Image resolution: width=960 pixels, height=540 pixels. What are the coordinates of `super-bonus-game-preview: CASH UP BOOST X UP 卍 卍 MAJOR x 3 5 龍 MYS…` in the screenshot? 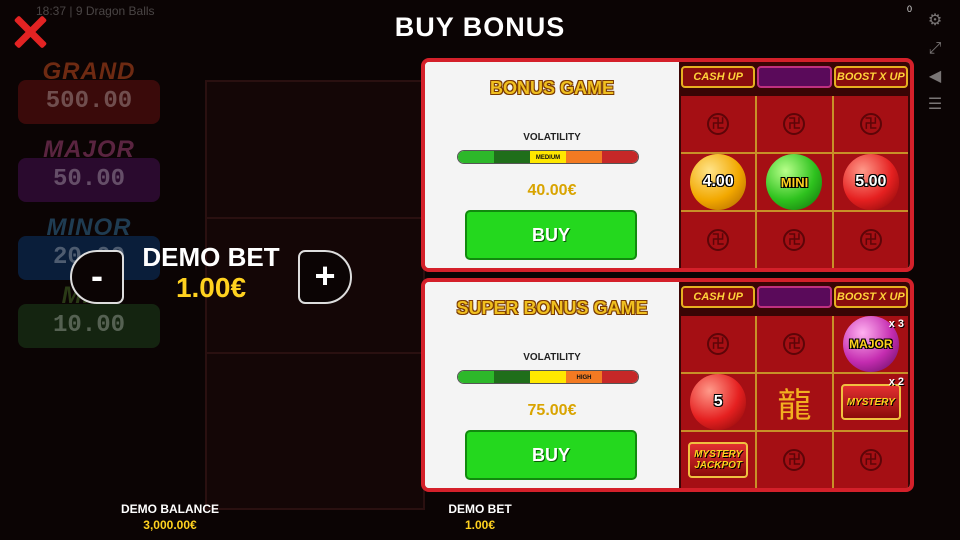 It's located at (794, 385).